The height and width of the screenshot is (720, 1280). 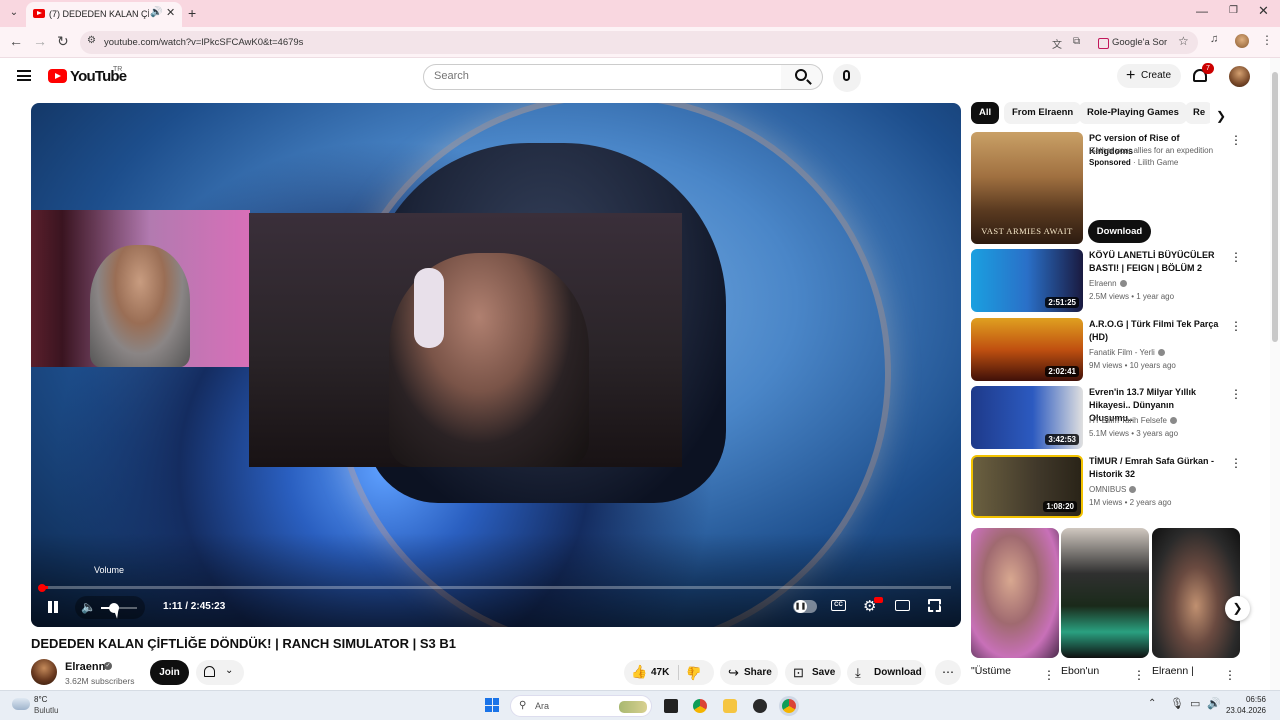 What do you see at coordinates (53, 607) in the screenshot?
I see `pause-button` at bounding box center [53, 607].